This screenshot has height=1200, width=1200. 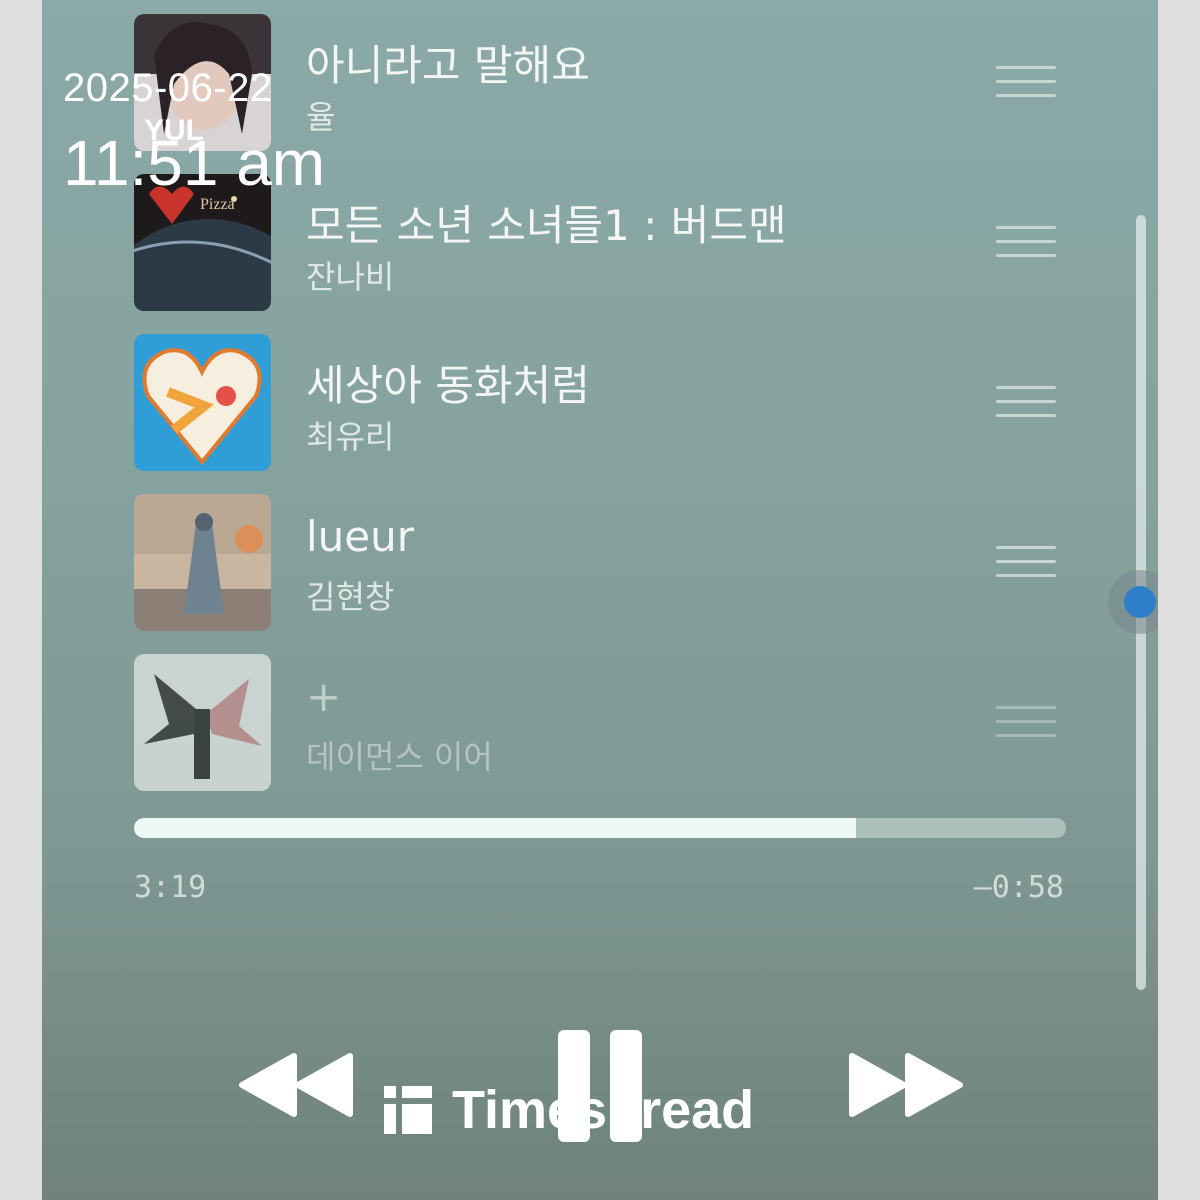 What do you see at coordinates (1133, 602) in the screenshot?
I see `scrollbar-thumb` at bounding box center [1133, 602].